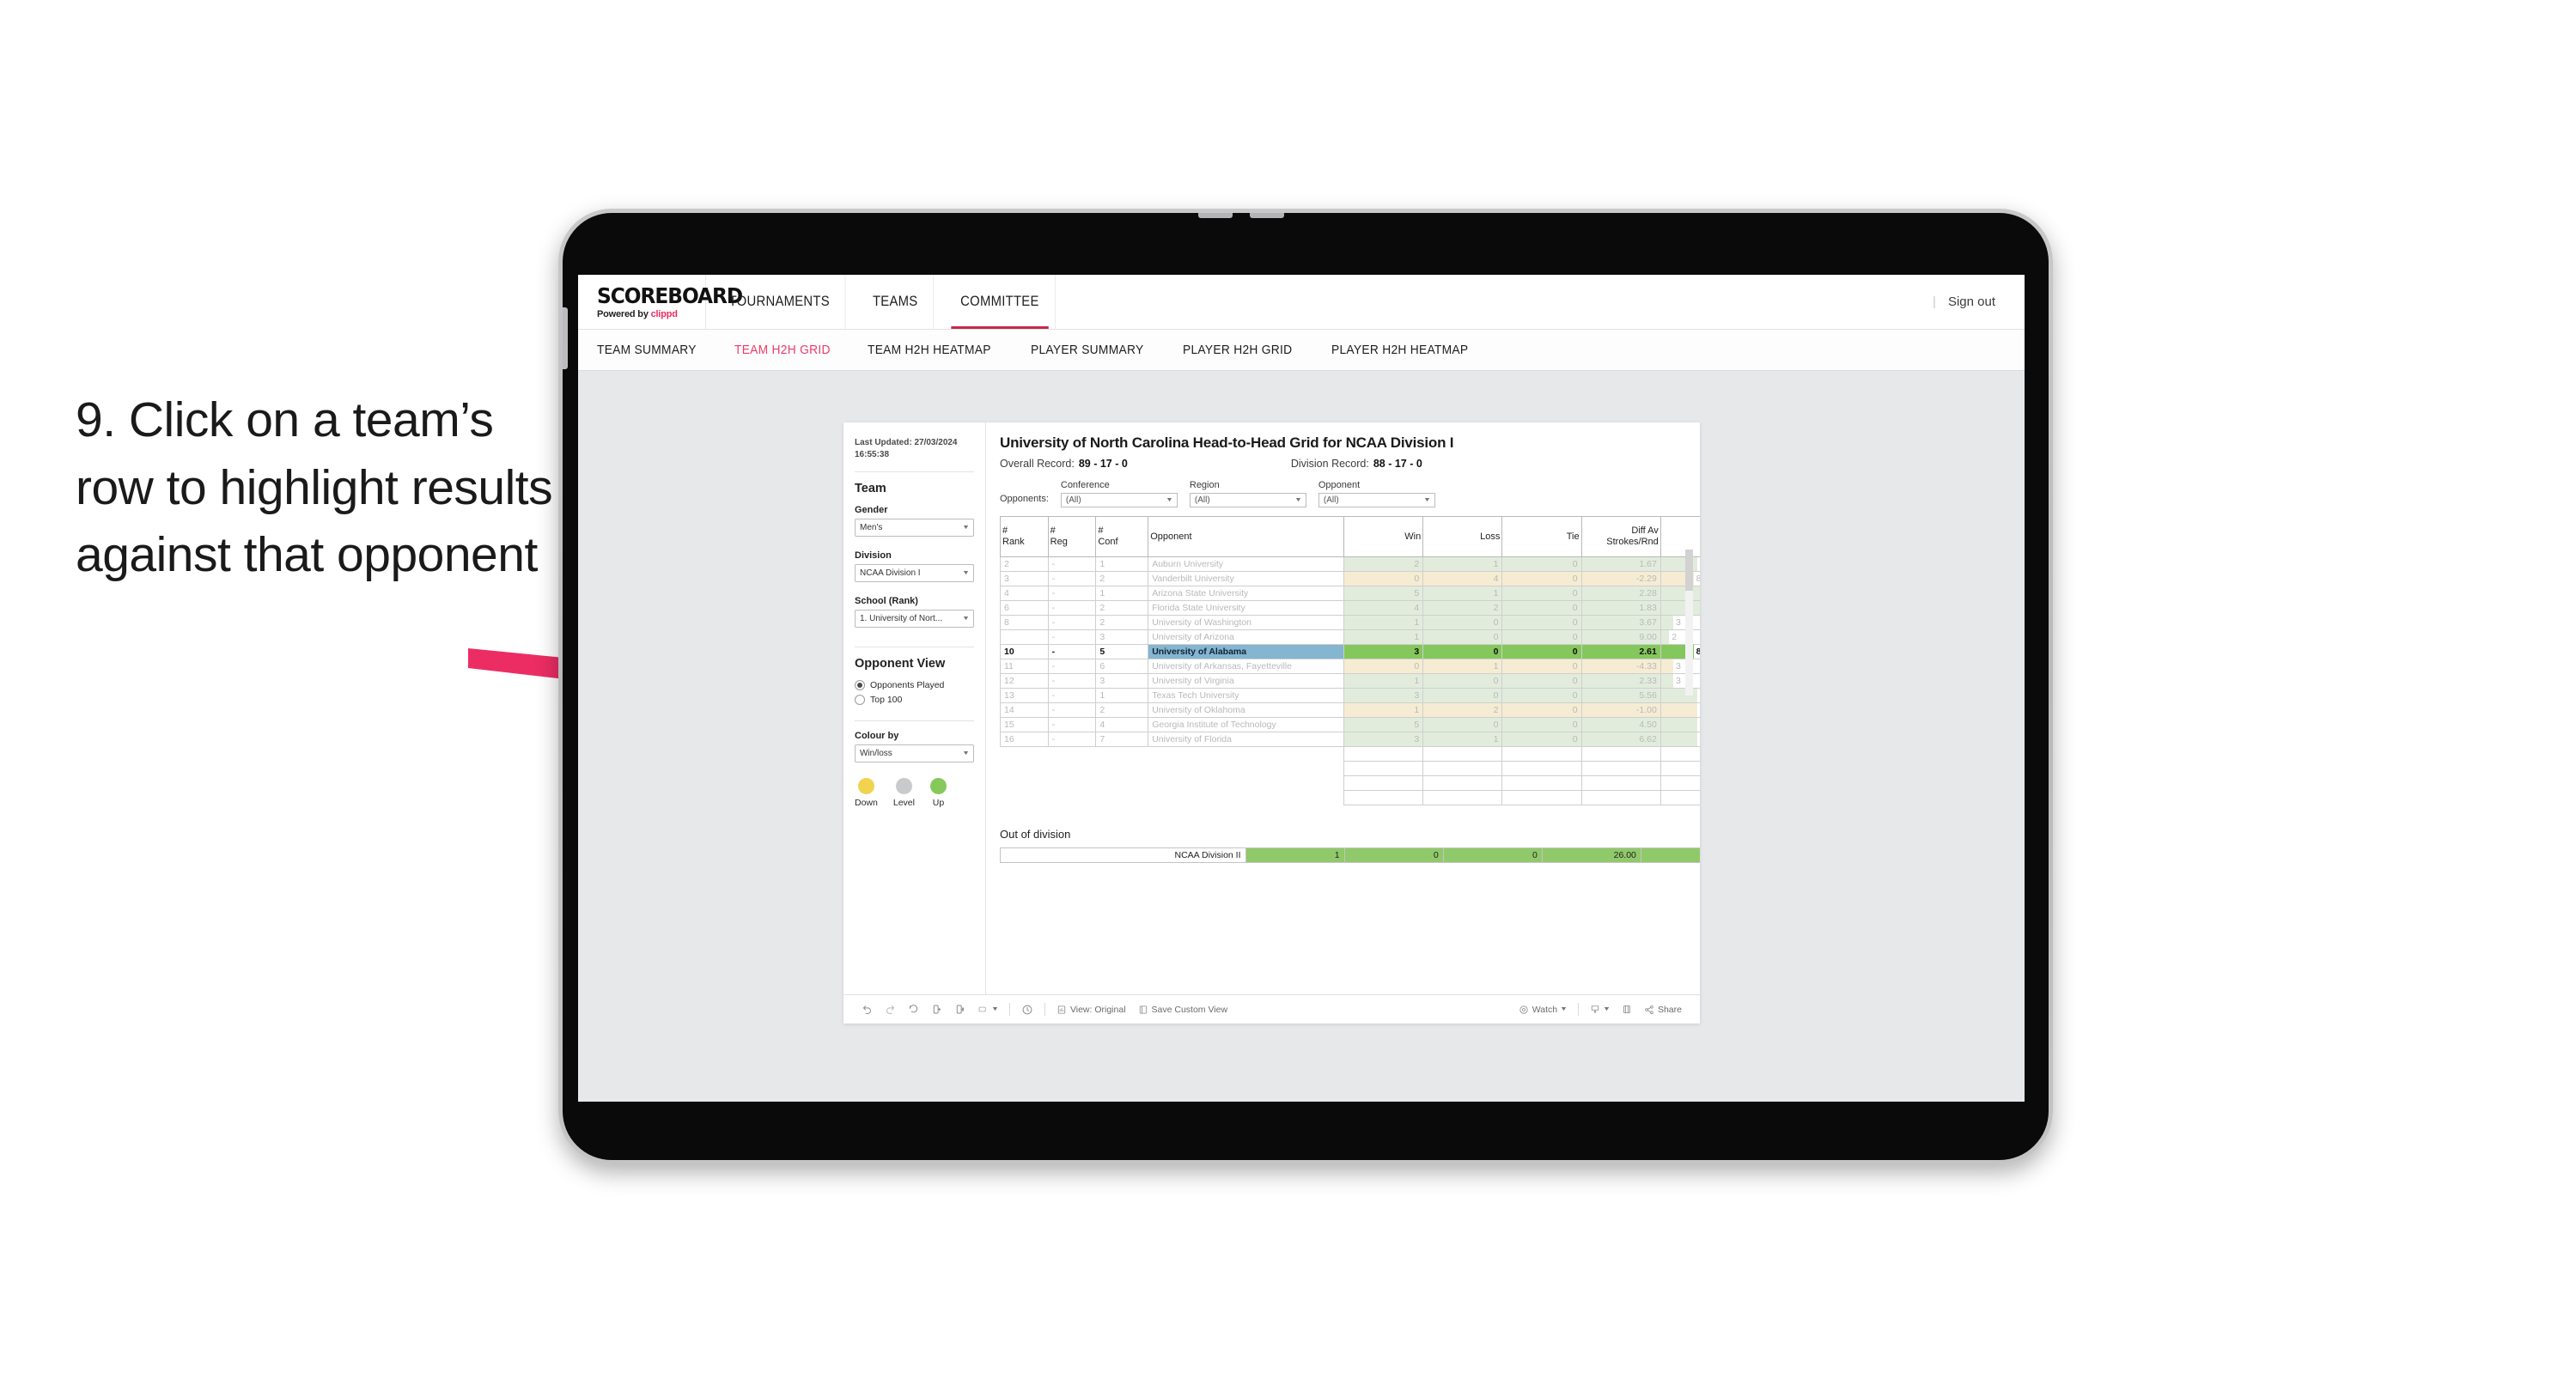  Describe the element at coordinates (1632, 542) in the screenshot. I see `col-diff-line2: Strokes/Rnd` at that location.